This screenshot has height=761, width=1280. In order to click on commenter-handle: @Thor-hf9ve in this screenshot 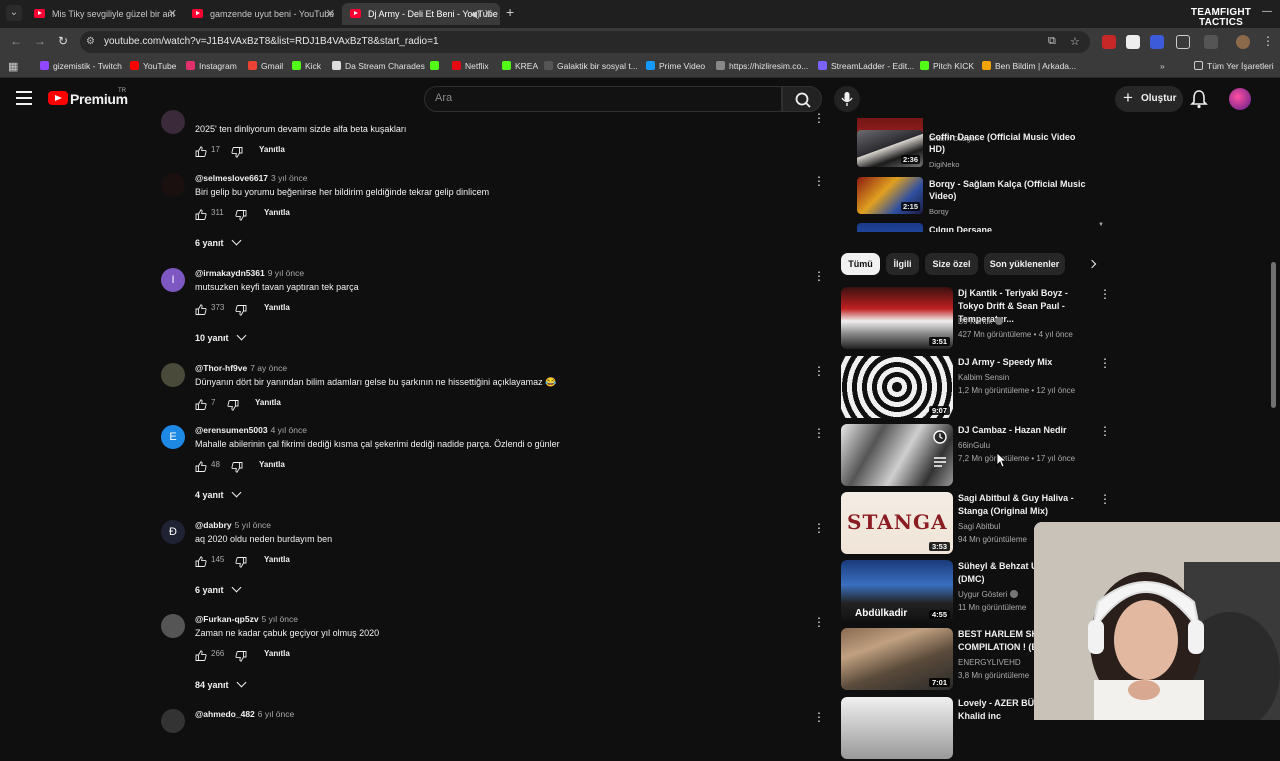, I will do `click(221, 368)`.